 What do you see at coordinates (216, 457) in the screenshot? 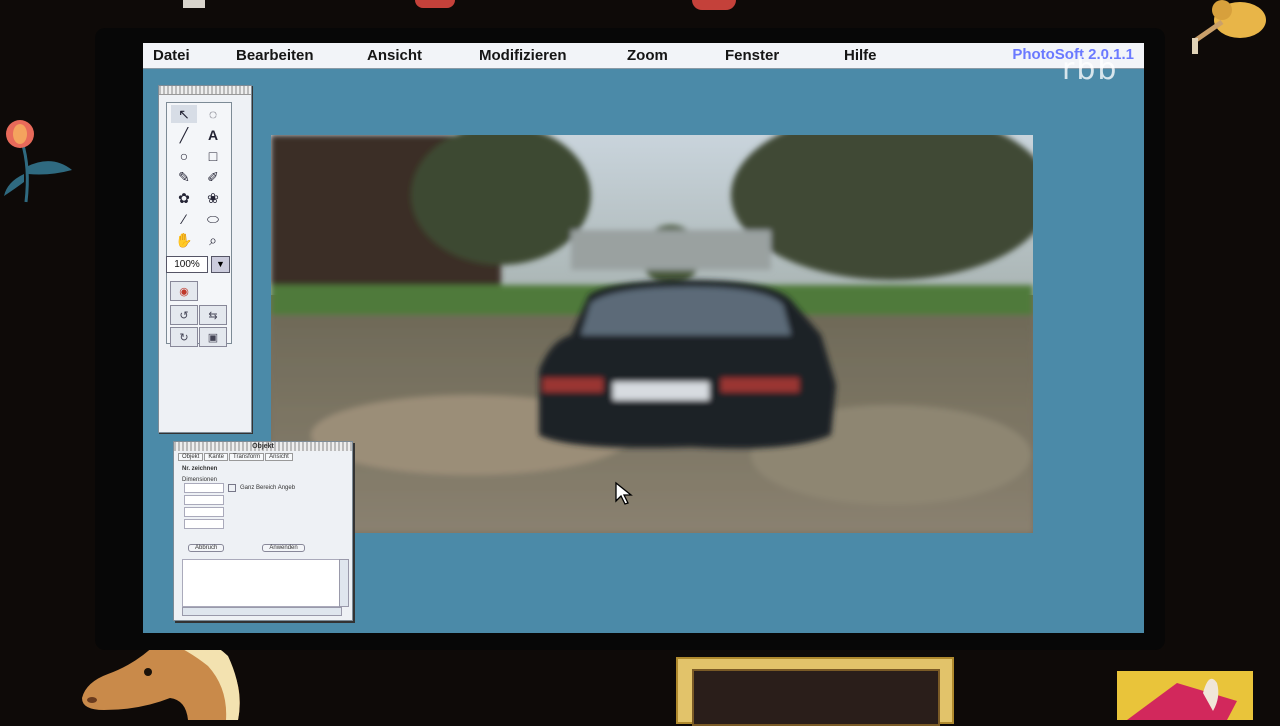
I see `tab-kante: Kante` at bounding box center [216, 457].